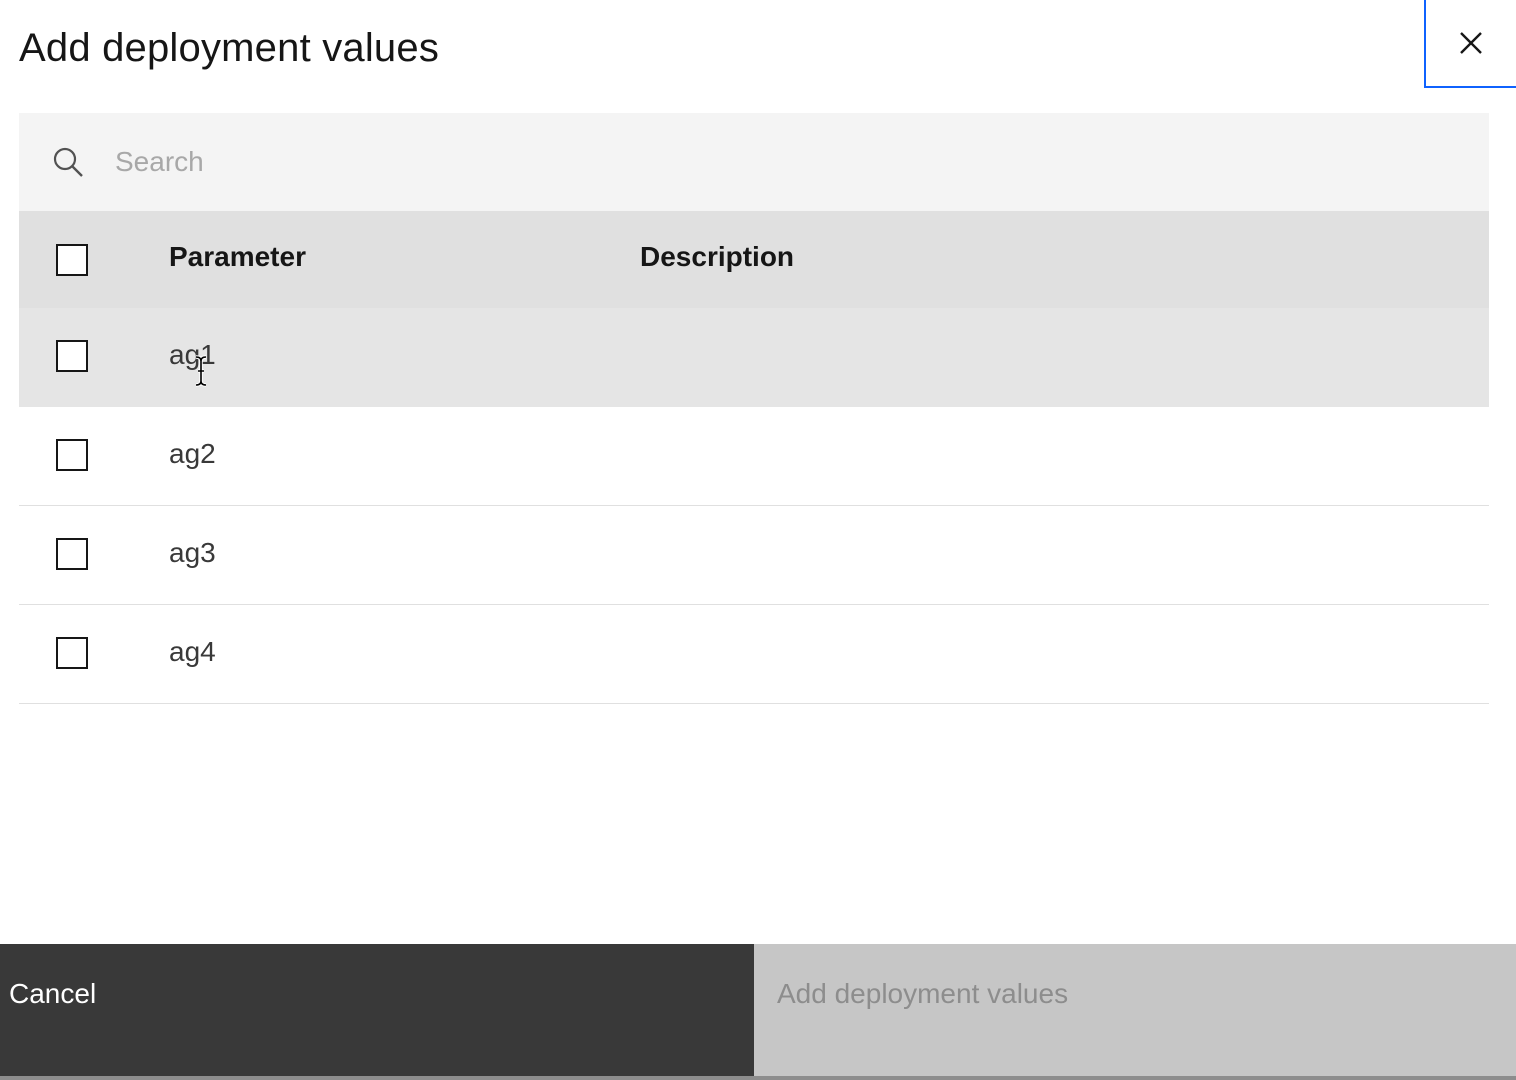  What do you see at coordinates (229, 48) in the screenshot?
I see `modal-title: Add deployment values` at bounding box center [229, 48].